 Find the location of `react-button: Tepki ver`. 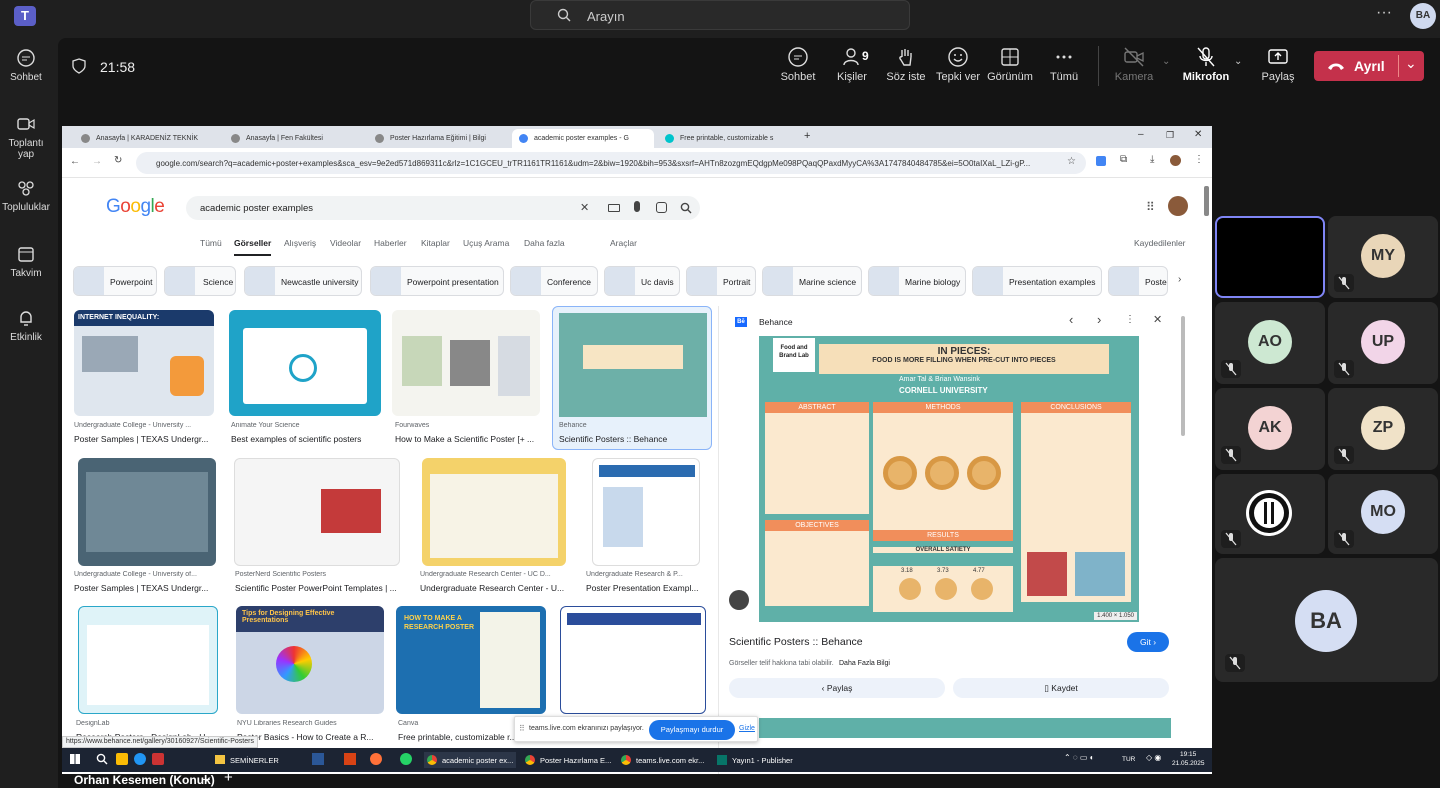

react-button: Tepki ver is located at coordinates (958, 64).